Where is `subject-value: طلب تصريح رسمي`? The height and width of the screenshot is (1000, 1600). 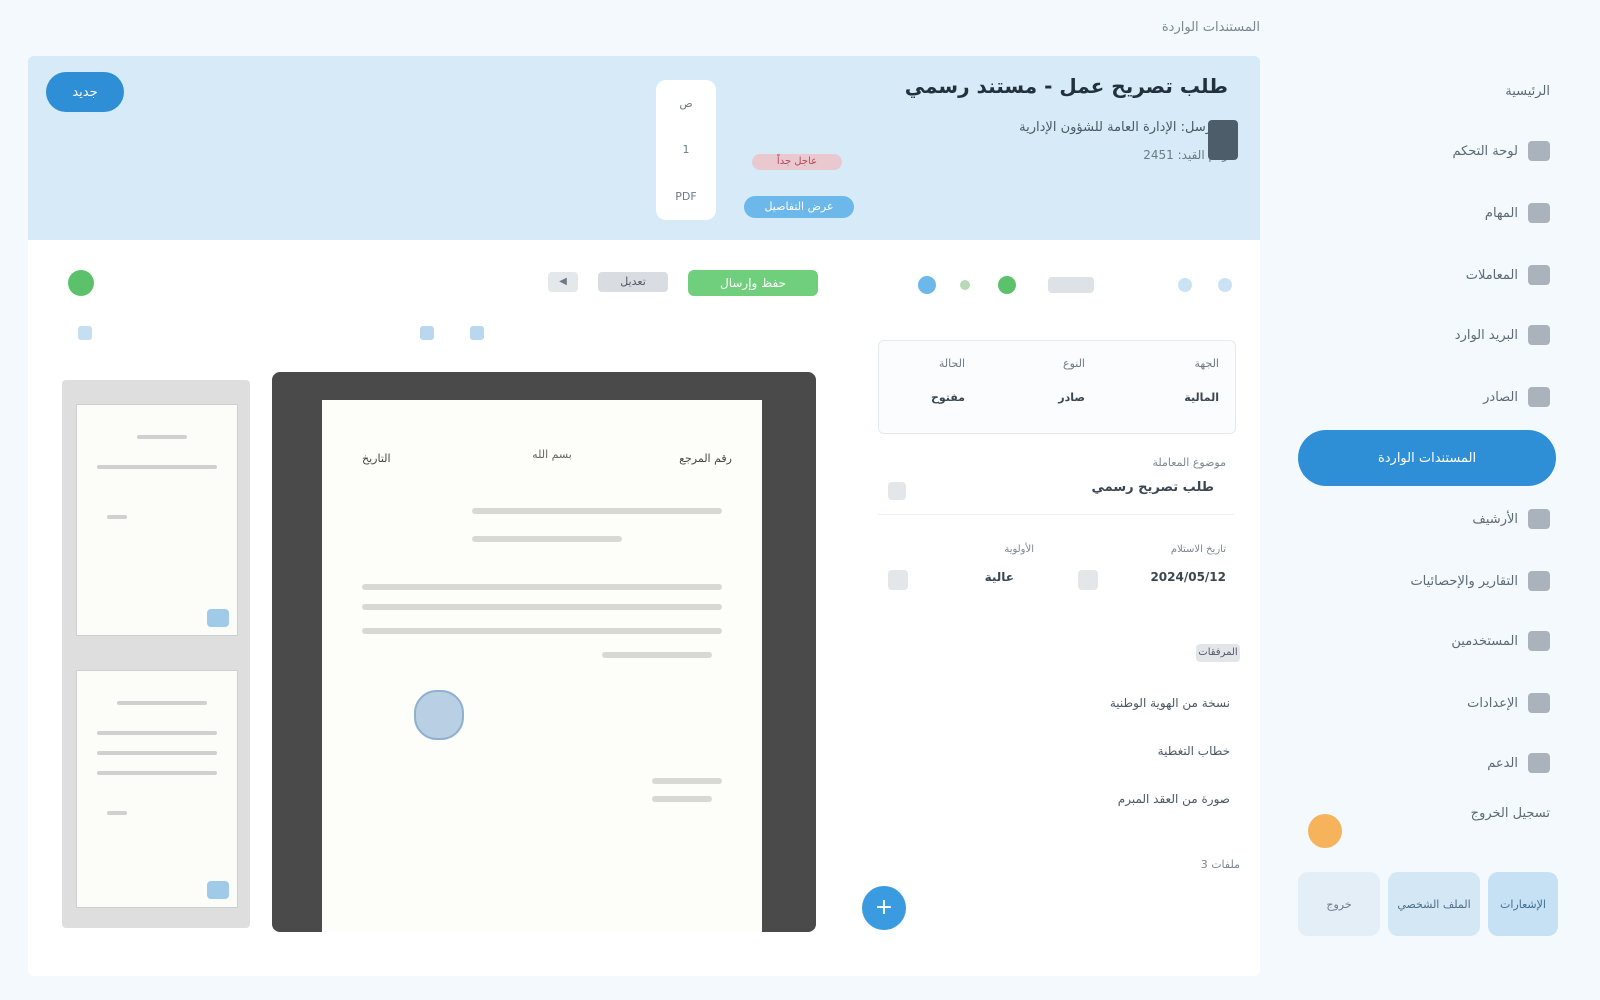
subject-value: طلب تصريح رسمي is located at coordinates (1152, 487).